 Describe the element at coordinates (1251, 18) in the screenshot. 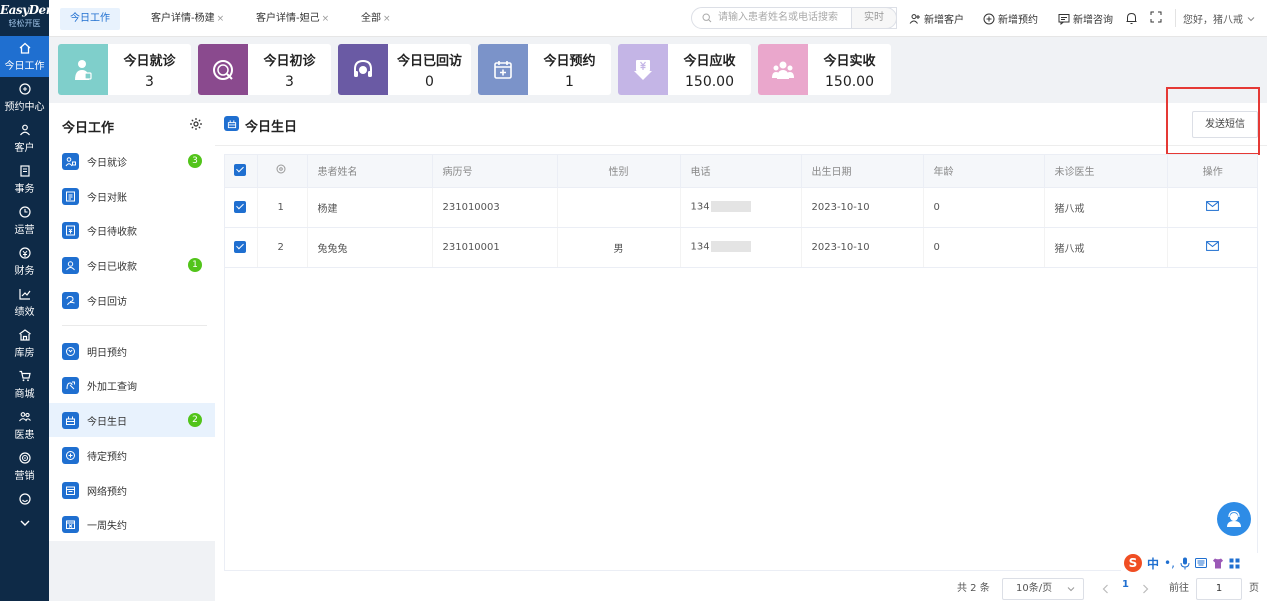

I see `chevron-down-icon` at that location.